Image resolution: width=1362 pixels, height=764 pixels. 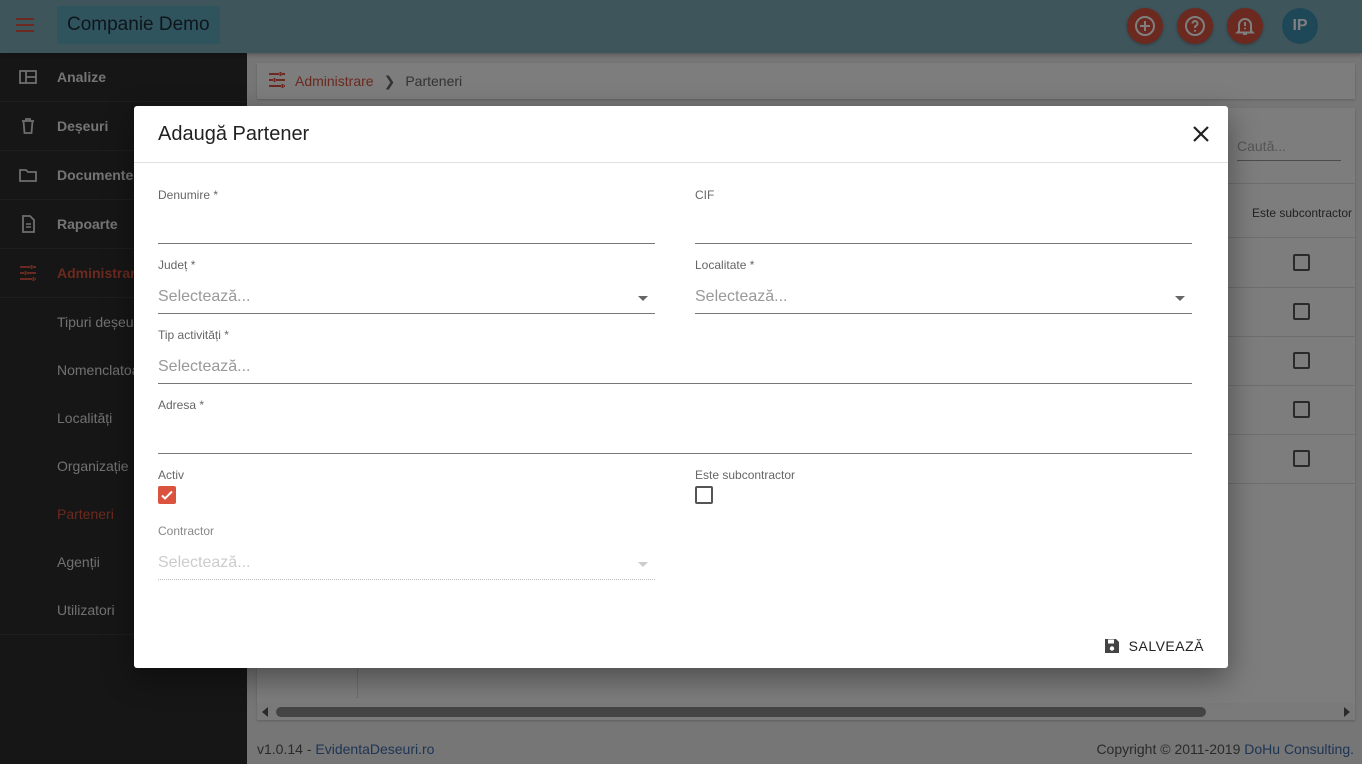 I want to click on save-button: SALVEAZĂ, so click(x=1154, y=646).